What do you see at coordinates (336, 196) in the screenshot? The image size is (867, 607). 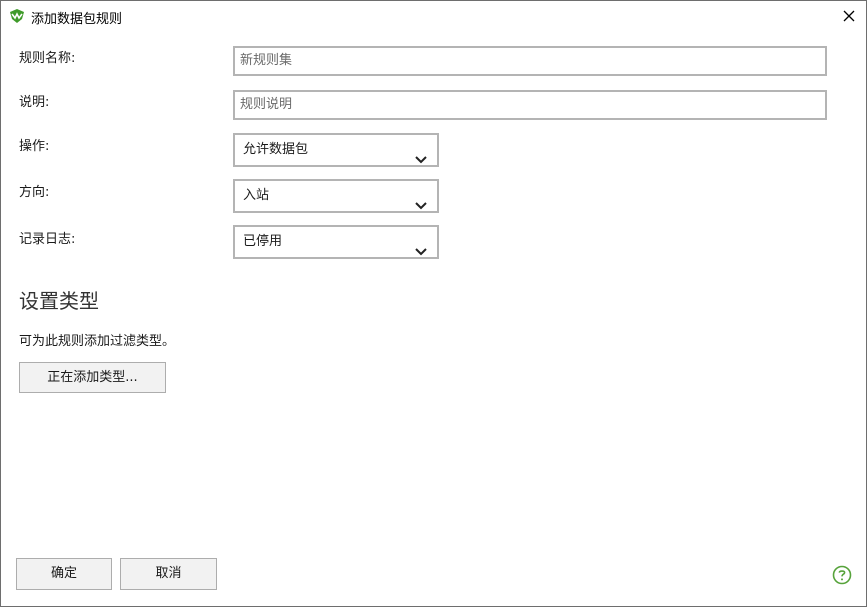 I see `direction-select: 入站` at bounding box center [336, 196].